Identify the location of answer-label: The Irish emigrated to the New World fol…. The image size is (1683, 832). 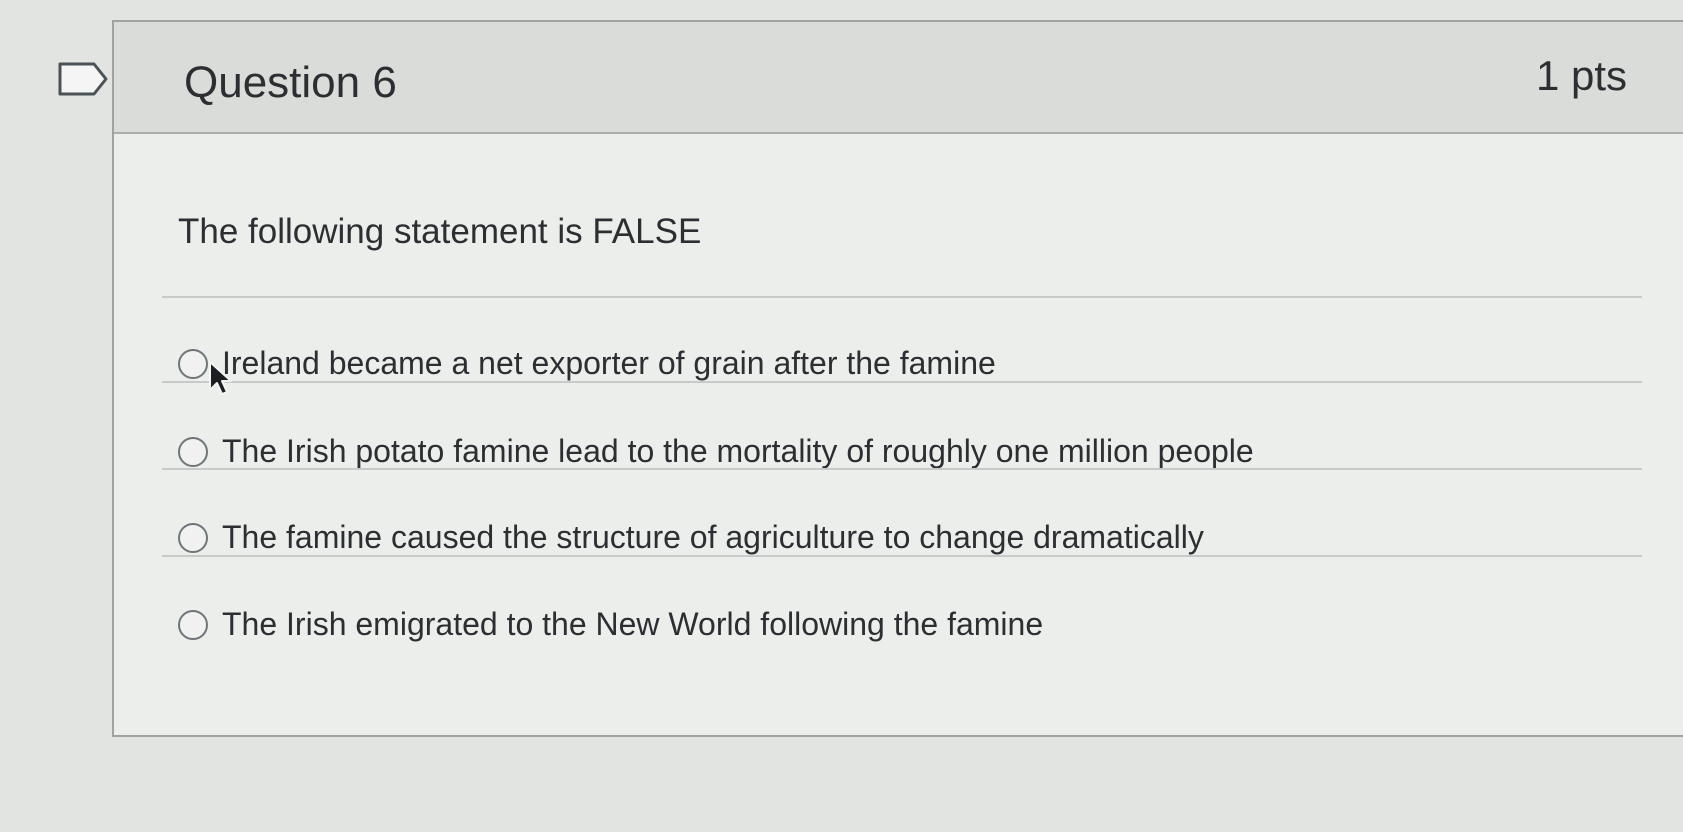
(633, 624).